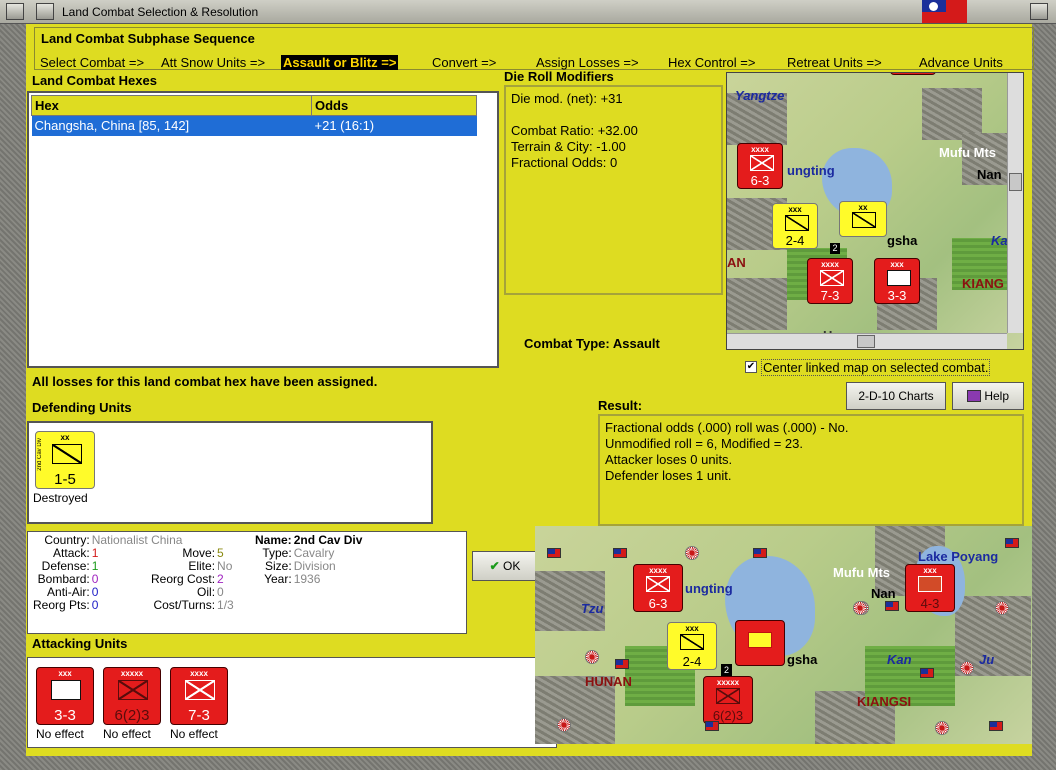  Describe the element at coordinates (464, 62) in the screenshot. I see `step-convert: Convert =>` at that location.